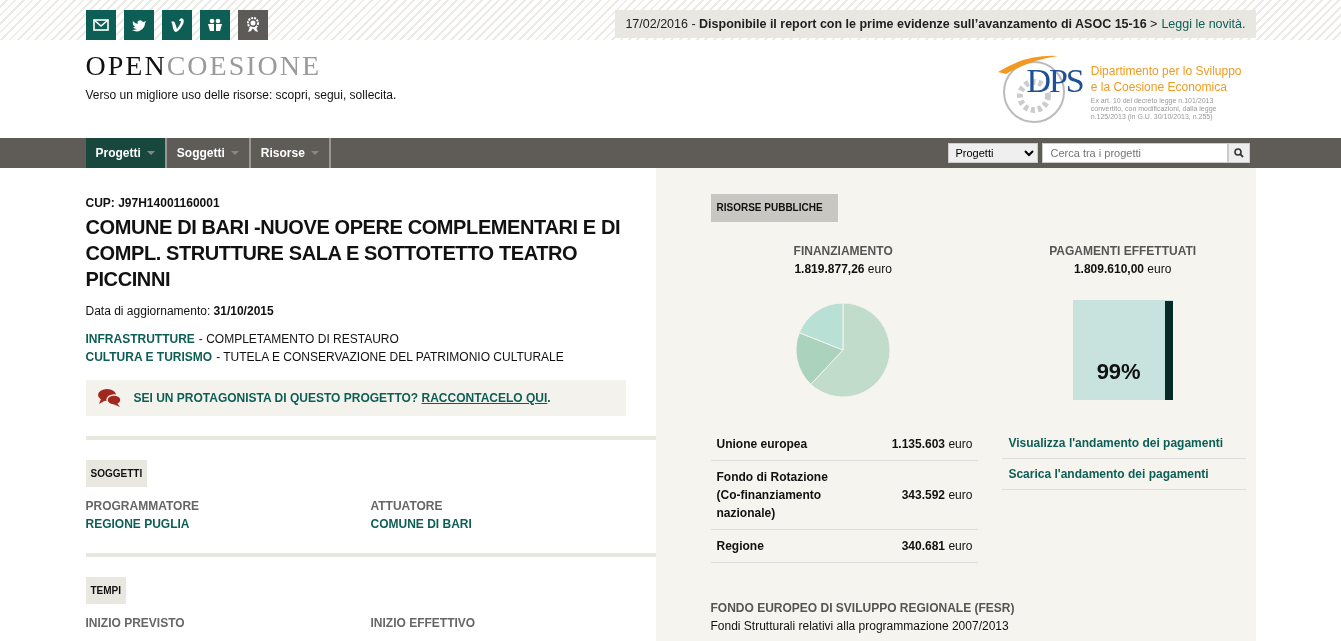  What do you see at coordinates (135, 623) in the screenshot?
I see `field-label: INIZIO PREVISTO` at bounding box center [135, 623].